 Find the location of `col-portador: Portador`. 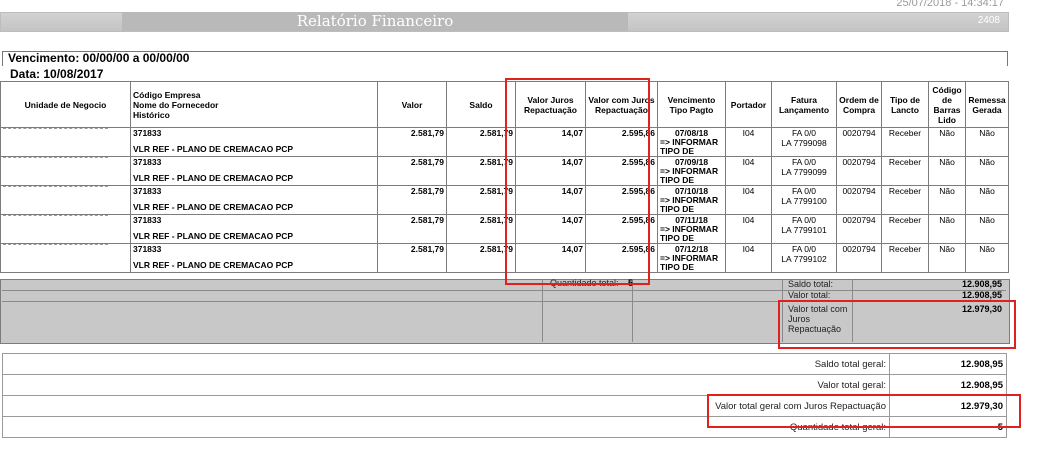

col-portador: Portador is located at coordinates (748, 104).